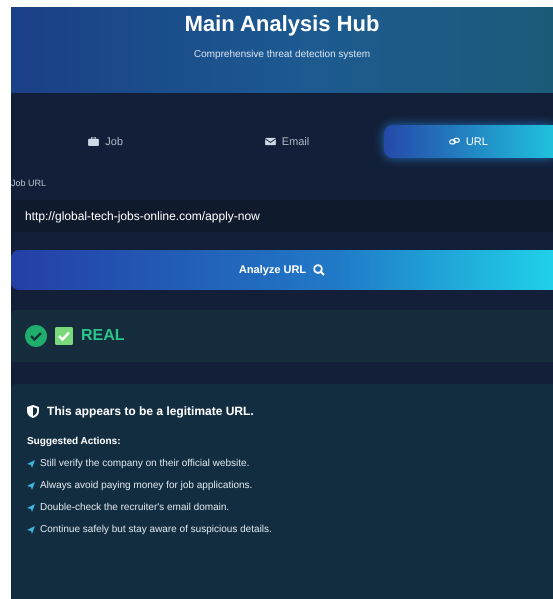 This screenshot has height=599, width=553. Describe the element at coordinates (28, 183) in the screenshot. I see `field-label: Job URL` at that location.